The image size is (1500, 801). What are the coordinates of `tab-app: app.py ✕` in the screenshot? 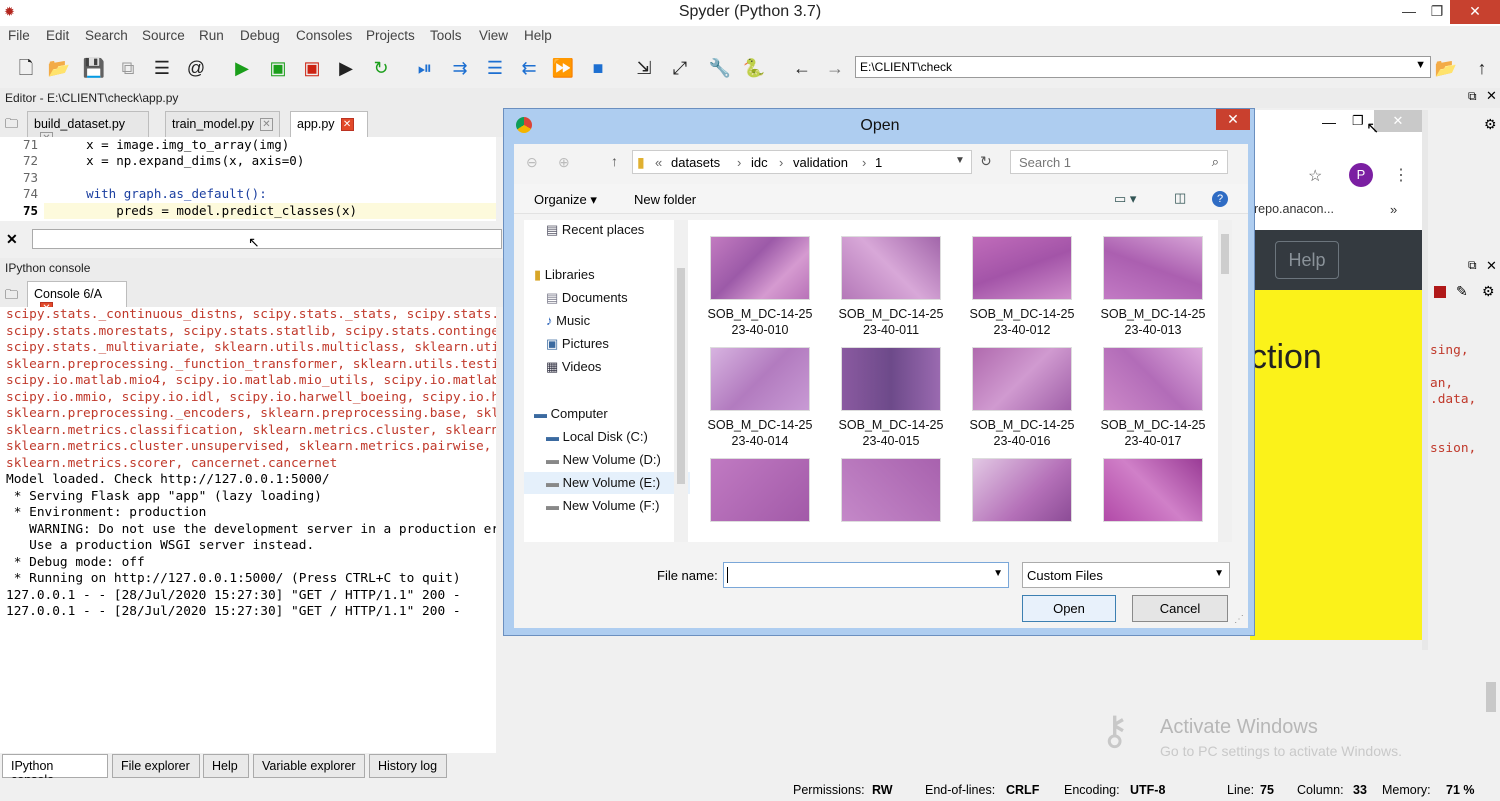 It's located at (329, 124).